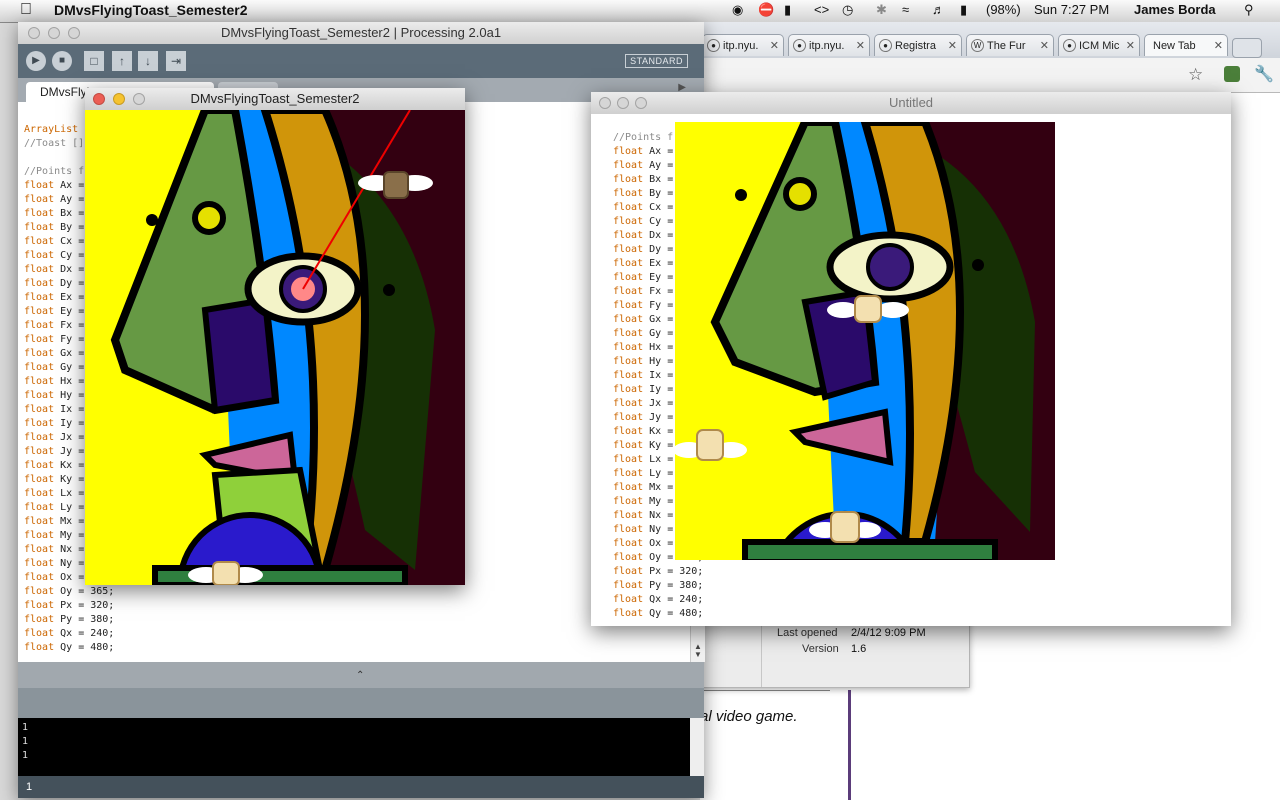  I want to click on code-line: float By =, so click(54, 227).